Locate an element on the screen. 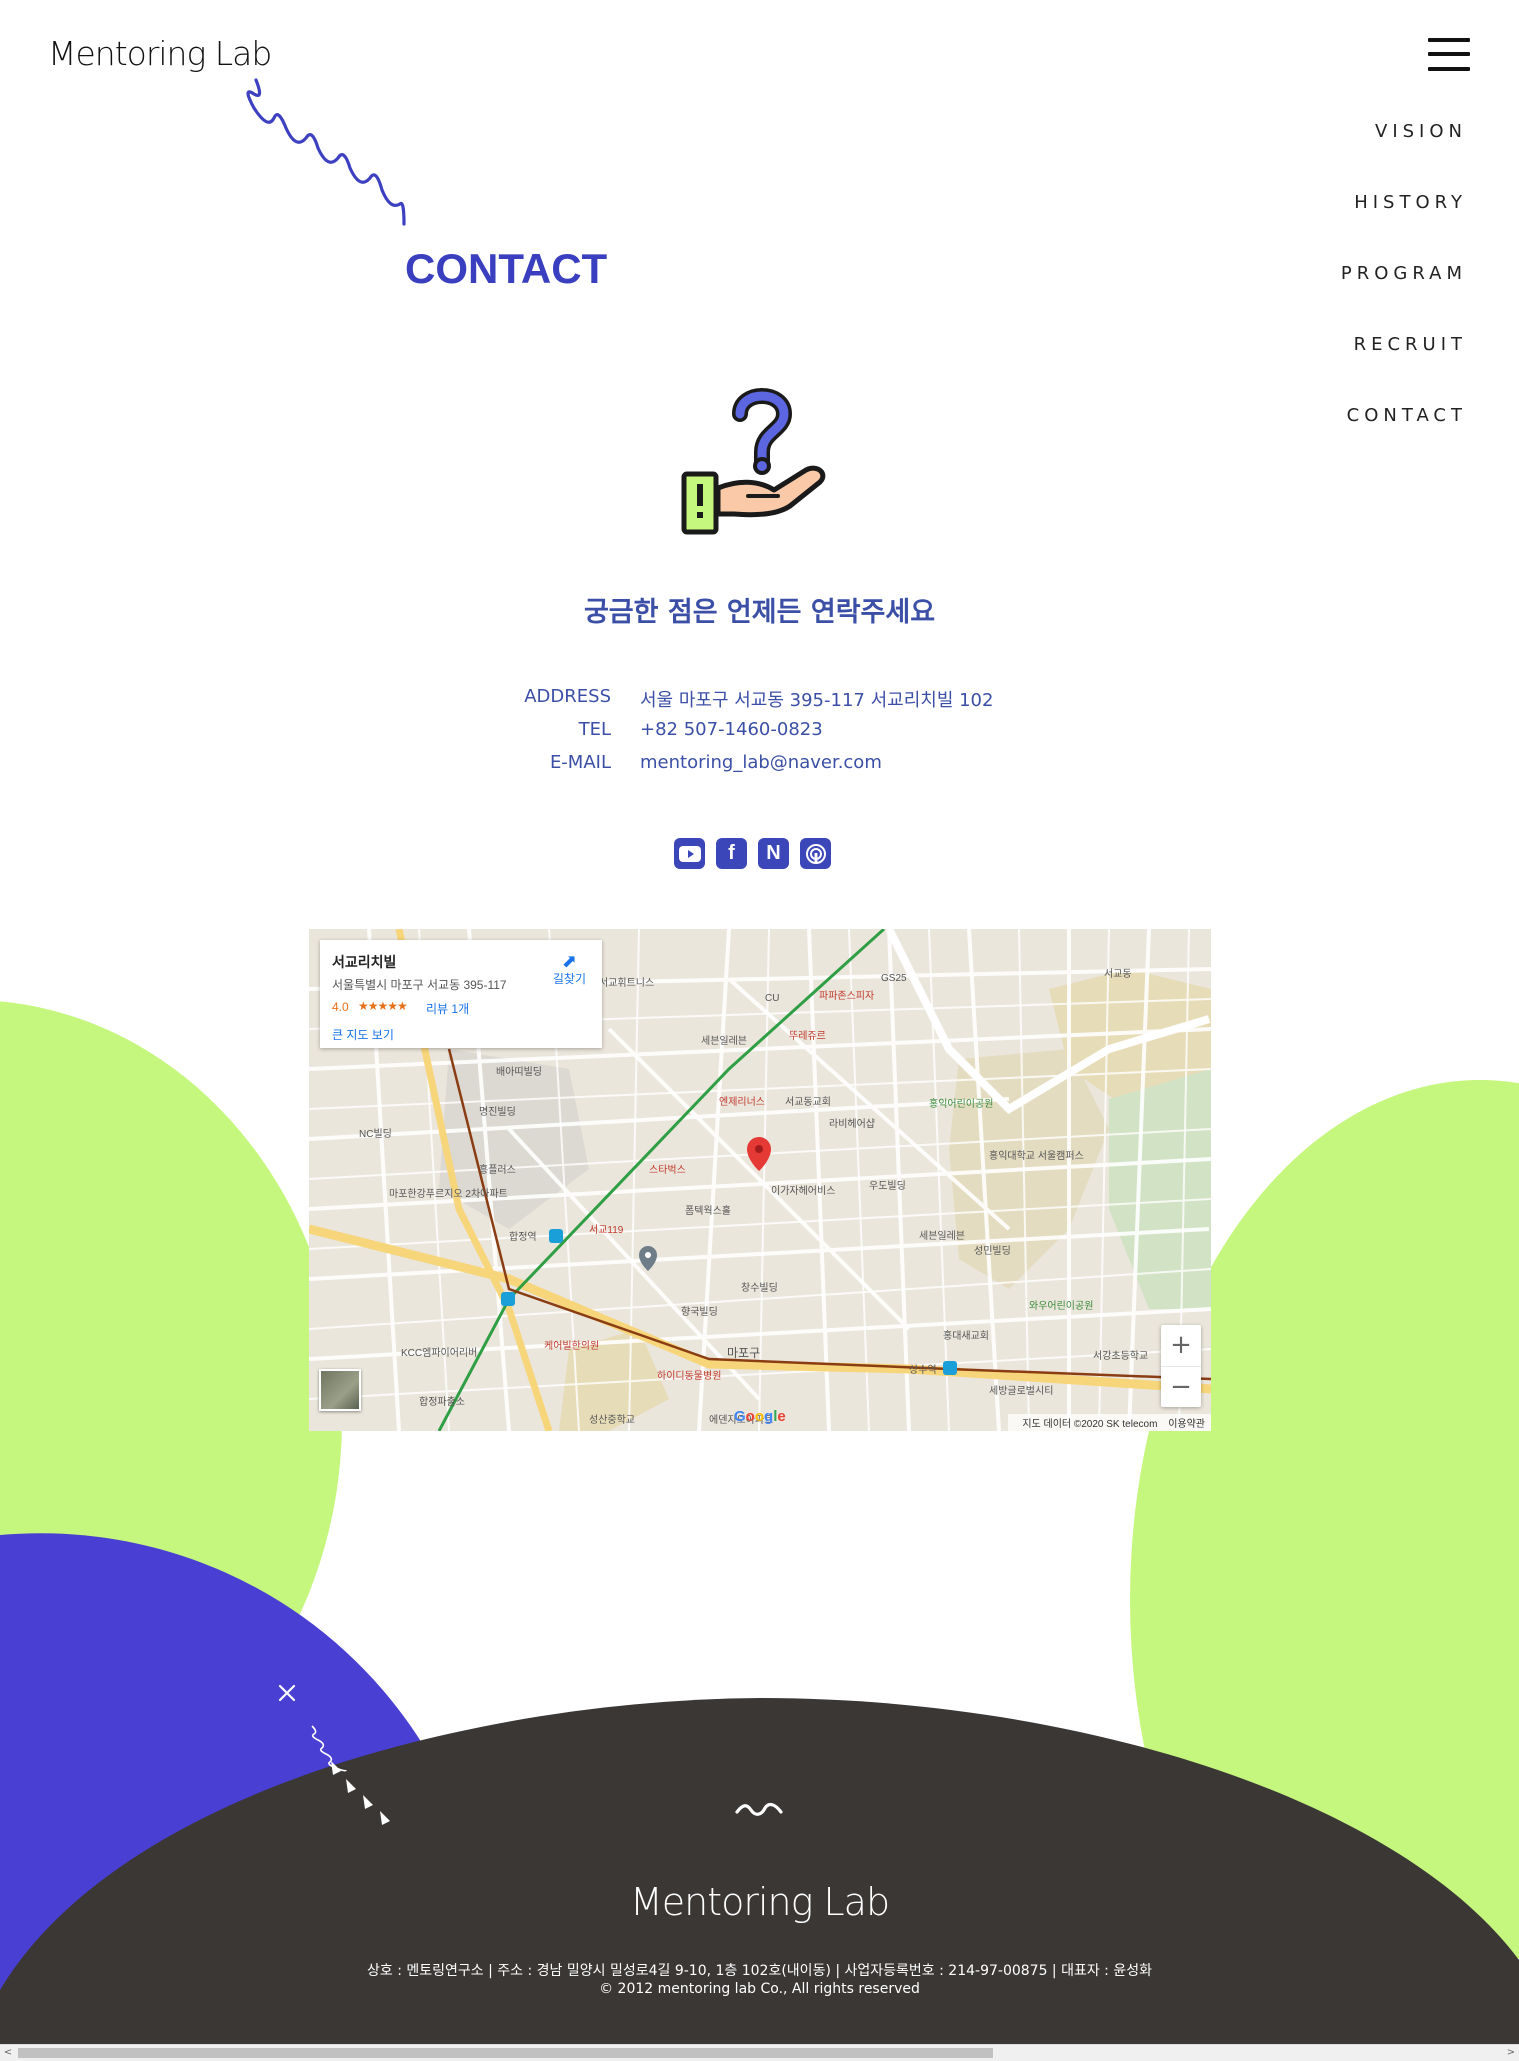 This screenshot has width=1519, height=2061. svg-text: 성민빌딩 is located at coordinates (992, 1251).